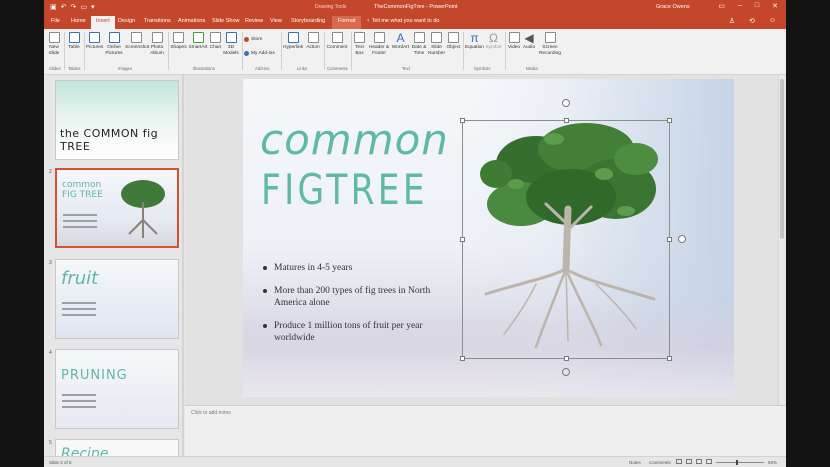 The height and width of the screenshot is (467, 830). What do you see at coordinates (204, 68) in the screenshot?
I see `group-label-illustrations: Illustrations` at bounding box center [204, 68].